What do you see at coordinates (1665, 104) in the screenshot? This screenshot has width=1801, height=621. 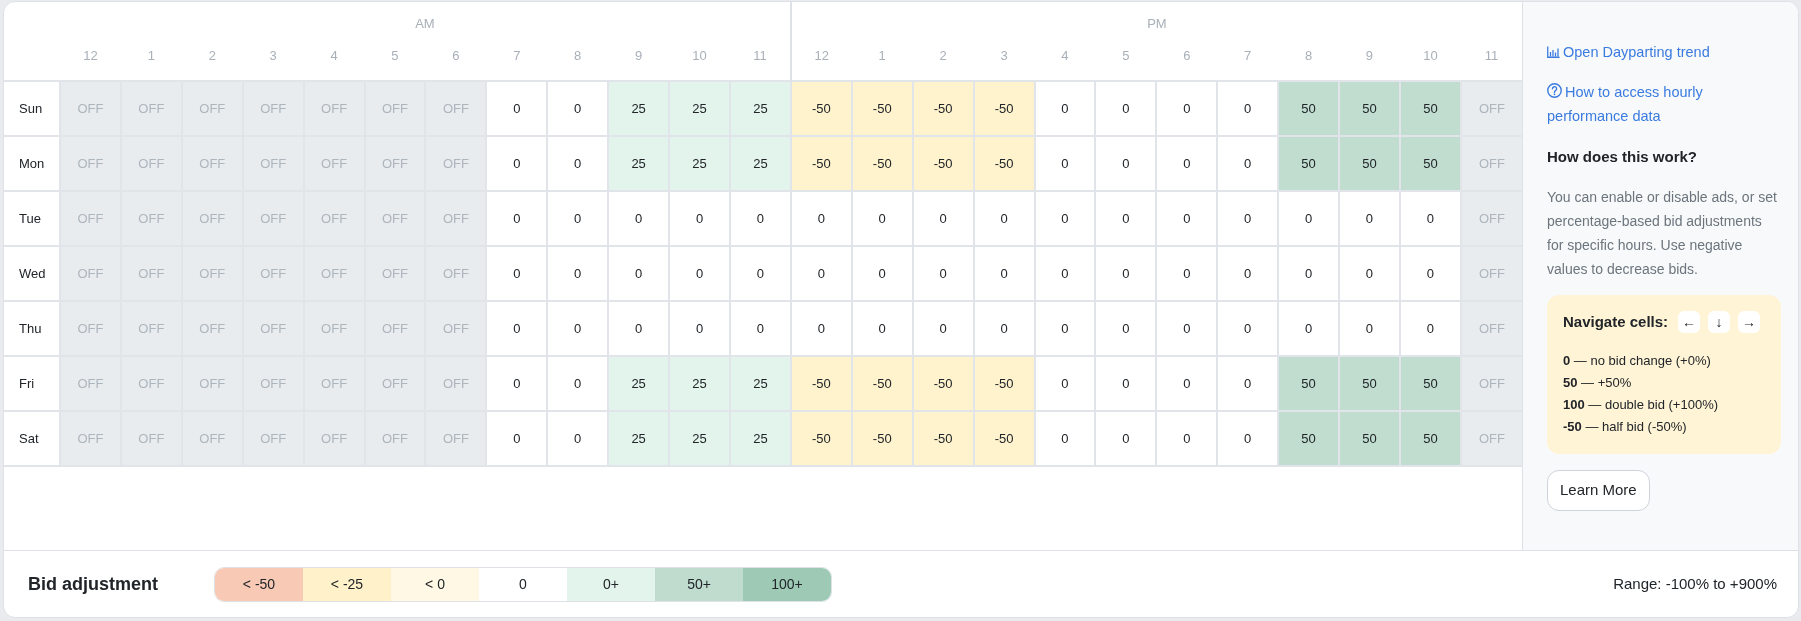 I see `panel-link: How to access hourly performance data` at bounding box center [1665, 104].